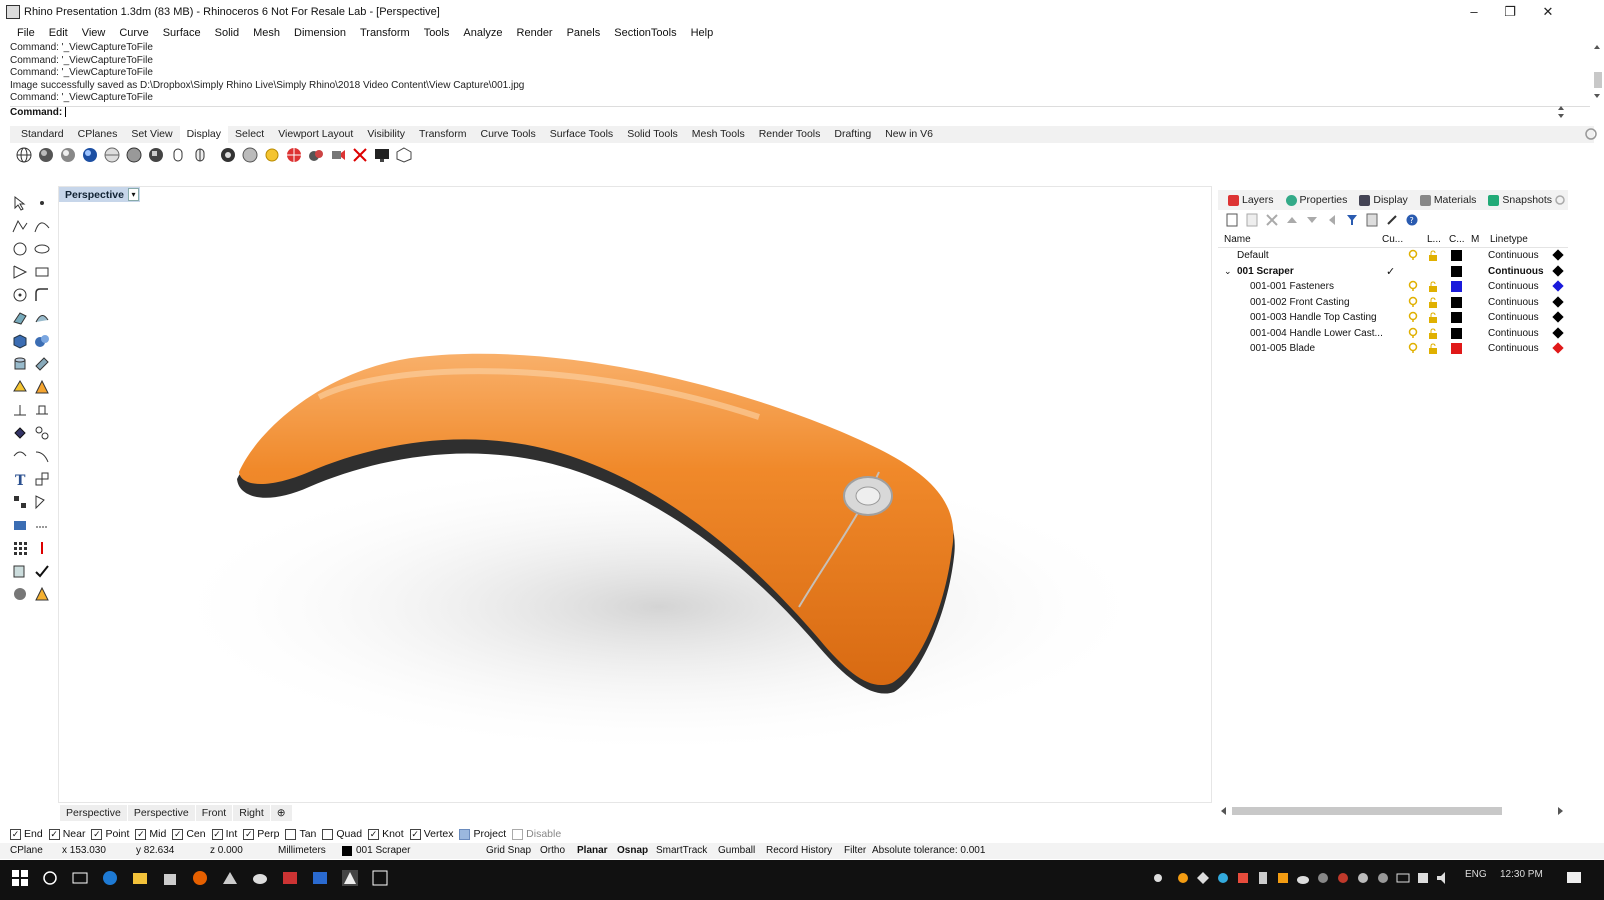 The image size is (1604, 900). I want to click on trim-icon, so click(42, 456).